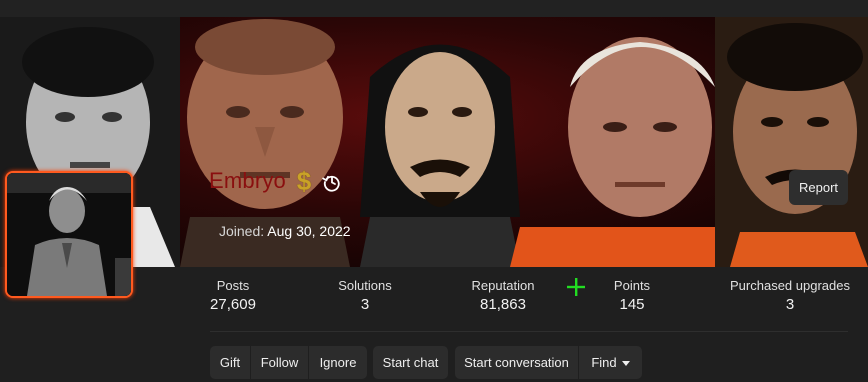 Image resolution: width=868 pixels, height=382 pixels. I want to click on dollar-icon: $, so click(304, 181).